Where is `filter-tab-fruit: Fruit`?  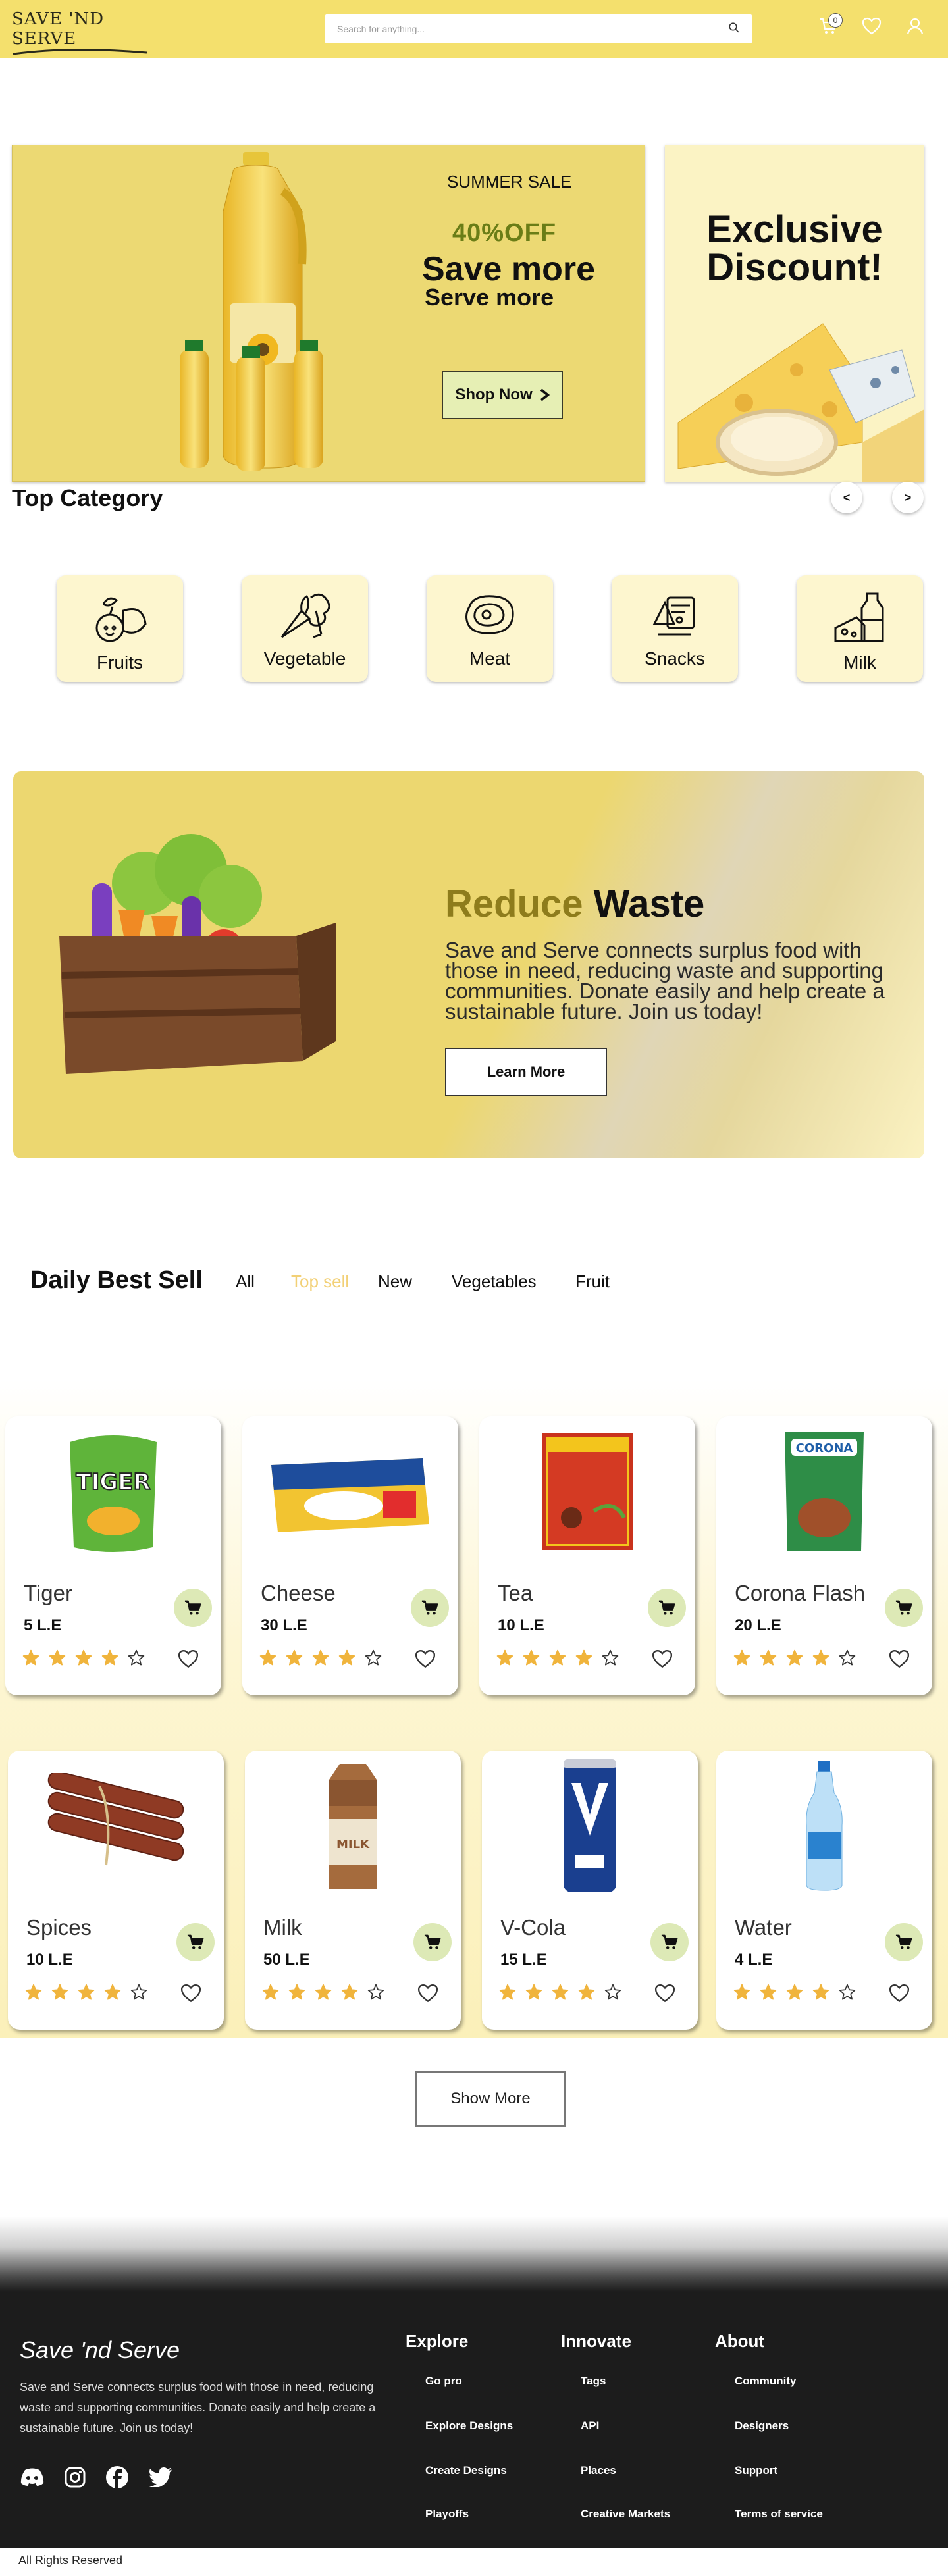
filter-tab-fruit: Fruit is located at coordinates (593, 1282).